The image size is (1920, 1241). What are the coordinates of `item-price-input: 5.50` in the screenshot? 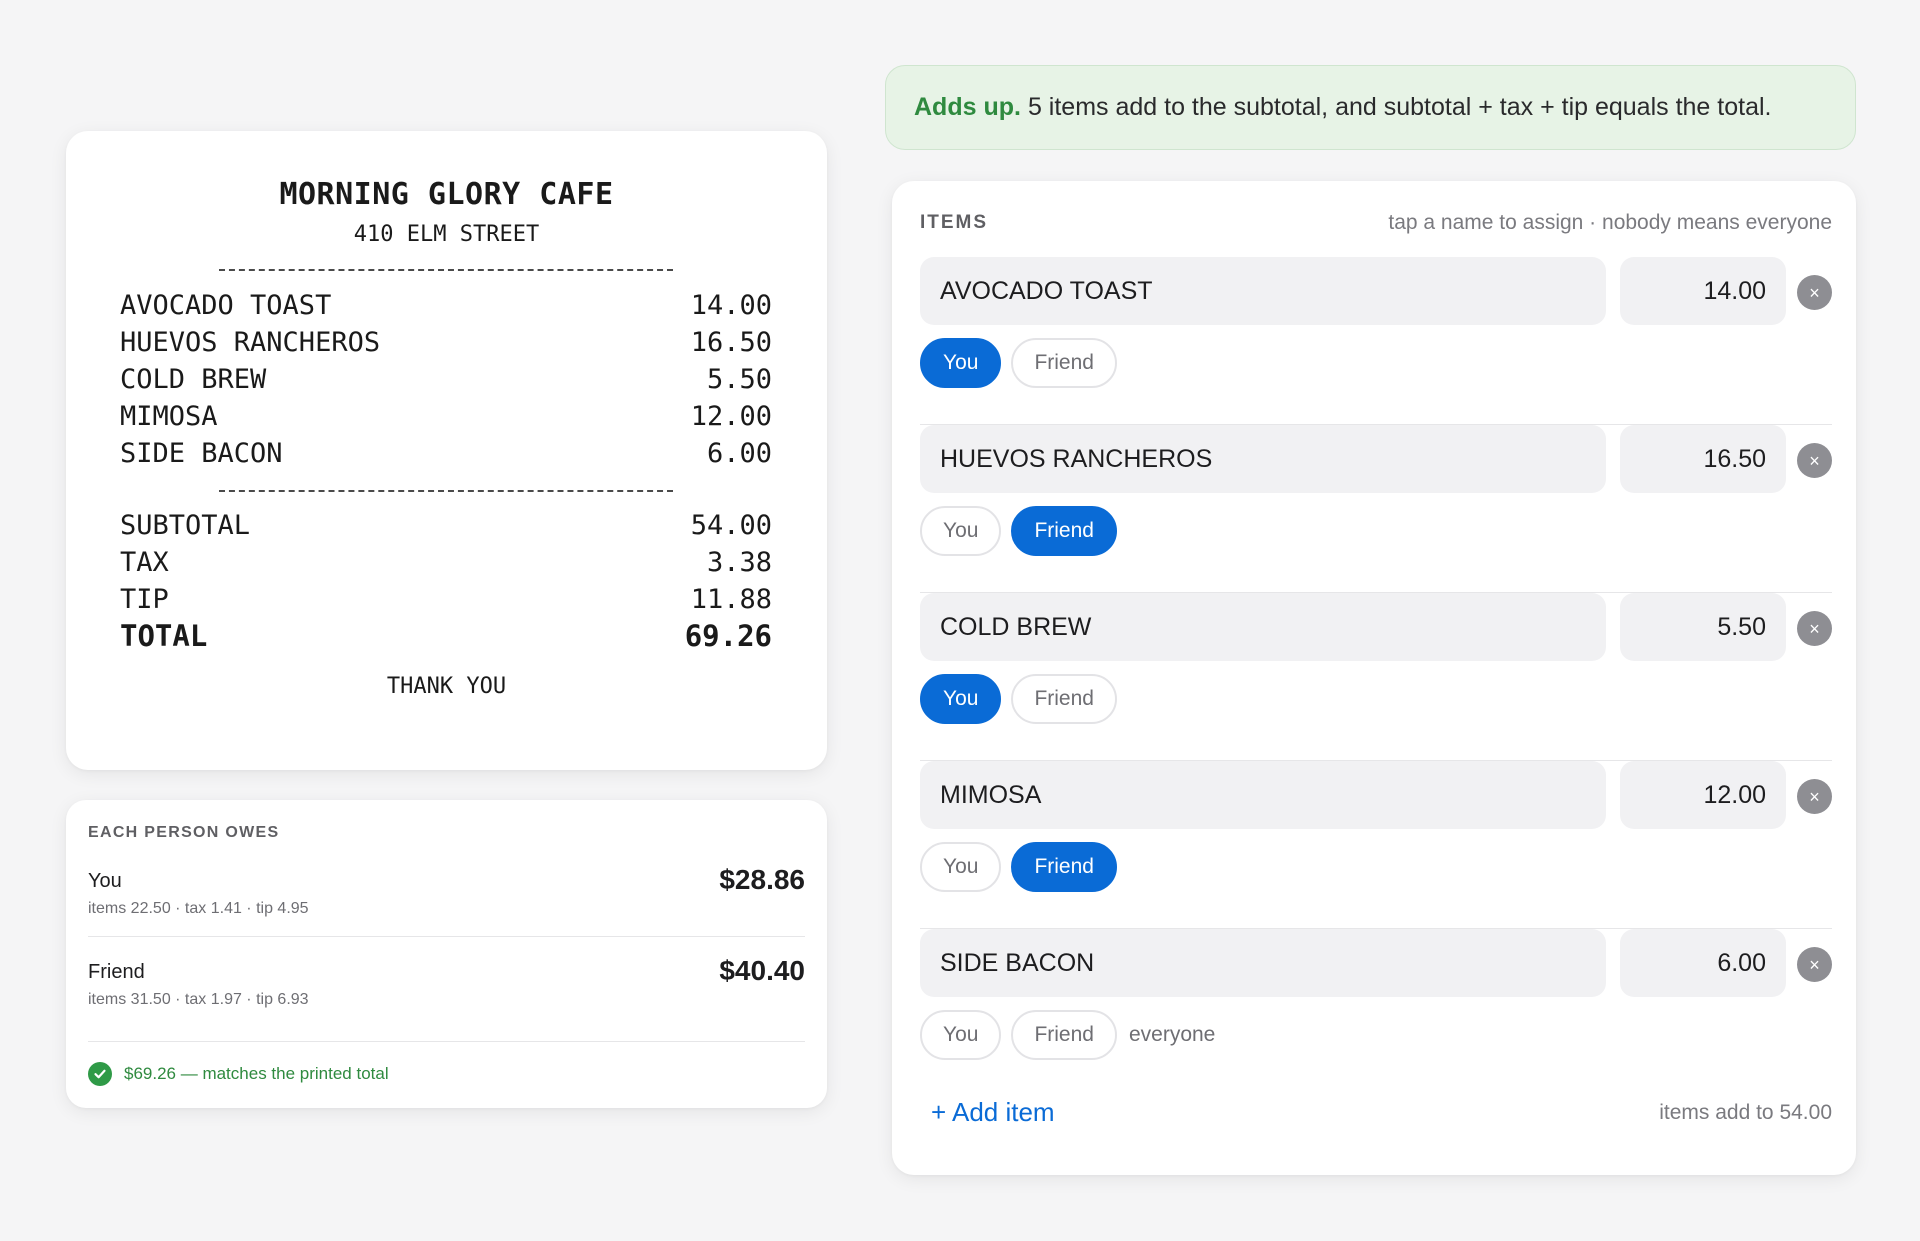 It's located at (1703, 627).